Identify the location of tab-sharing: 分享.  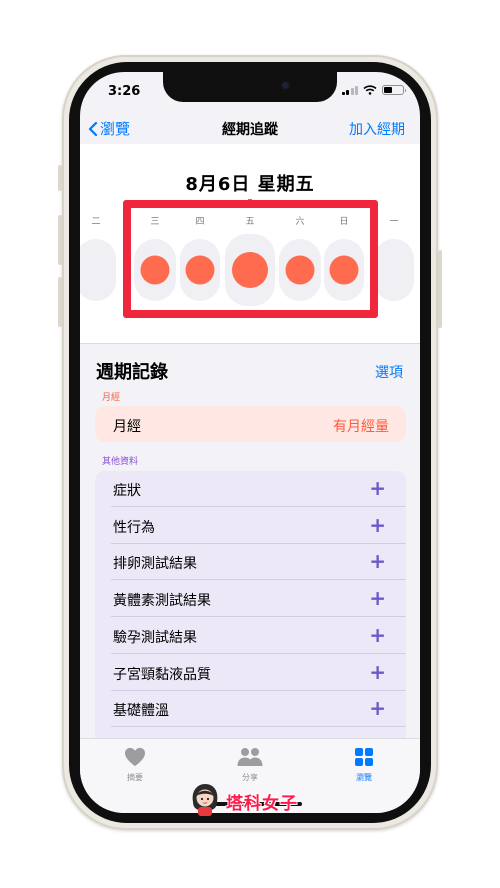
(250, 765).